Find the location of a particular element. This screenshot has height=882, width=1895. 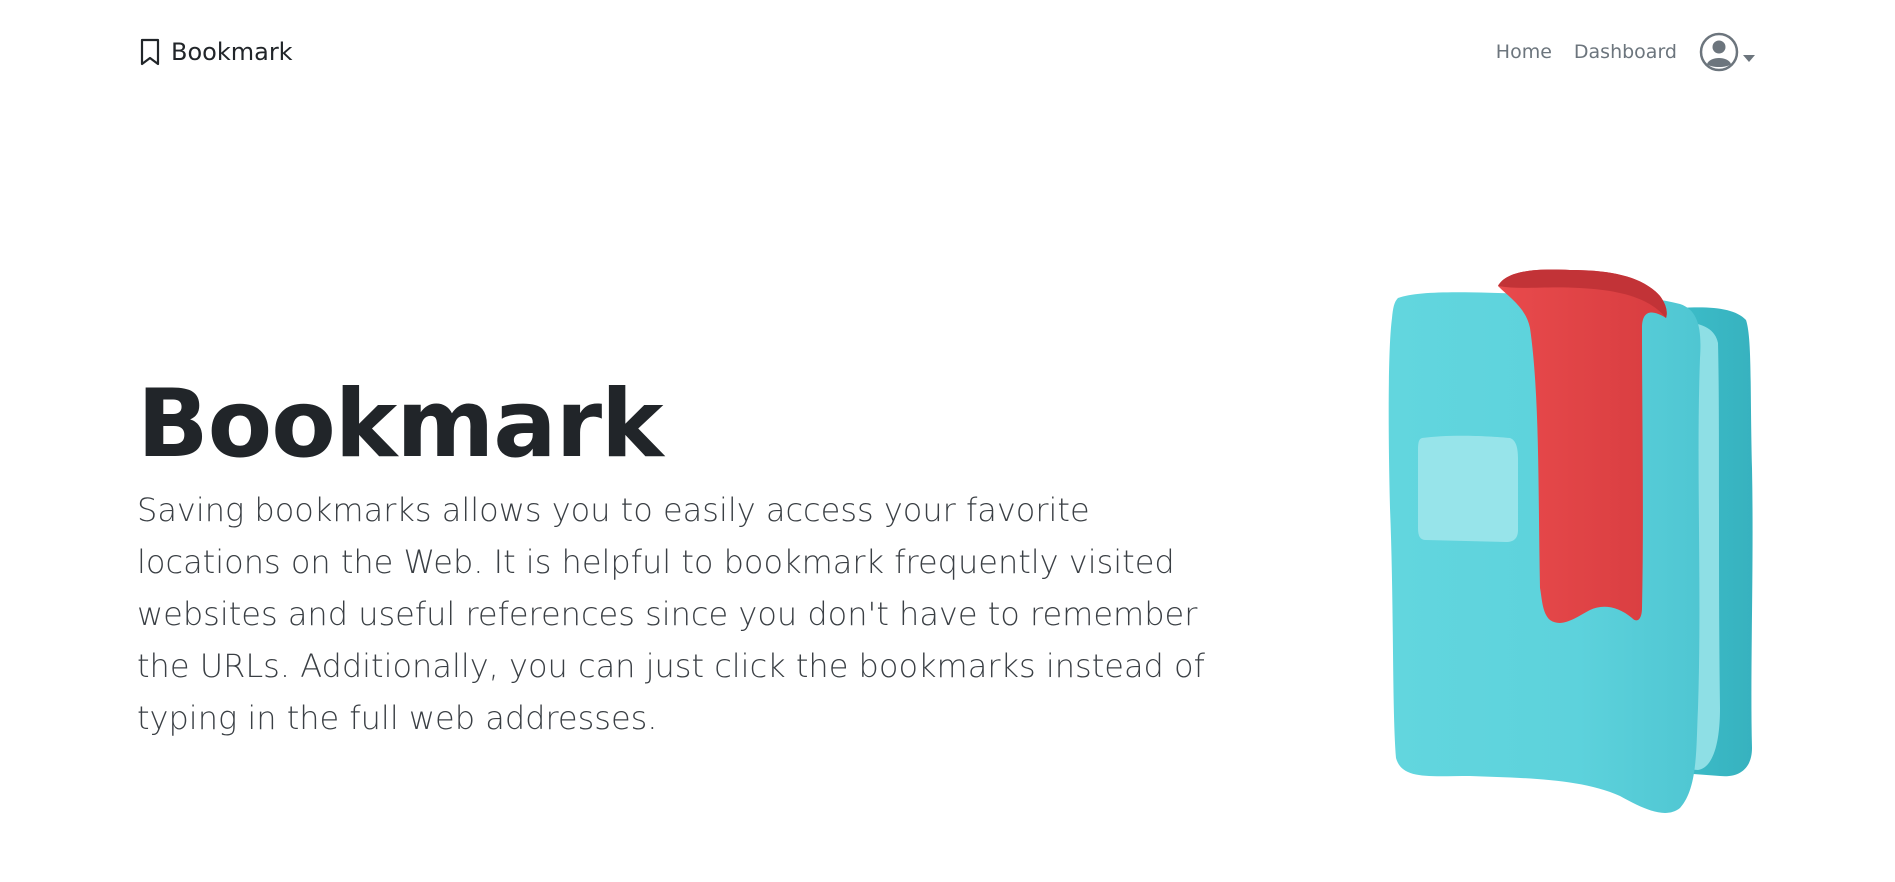

navbar: Bookmark Home Dashboard is located at coordinates (947, 55).